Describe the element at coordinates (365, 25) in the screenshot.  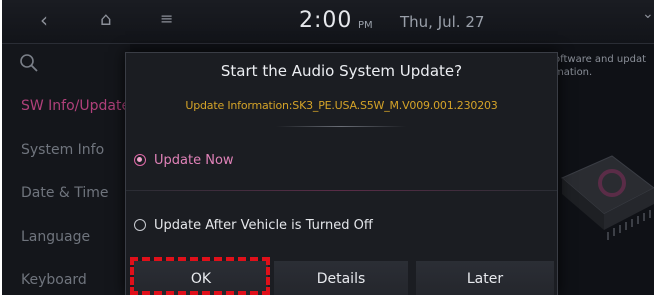
I see `clock-ampm: PM` at that location.